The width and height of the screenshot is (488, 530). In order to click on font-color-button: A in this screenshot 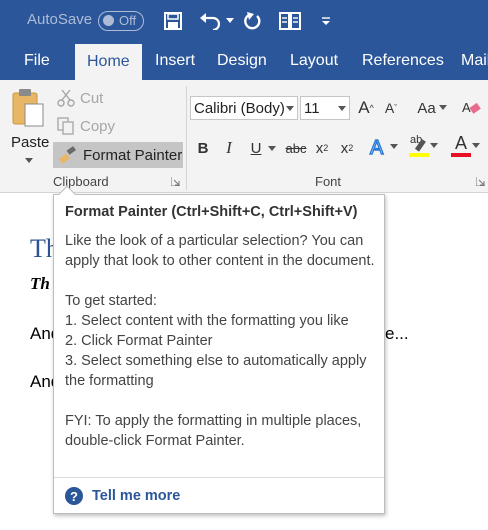, I will do `click(465, 146)`.